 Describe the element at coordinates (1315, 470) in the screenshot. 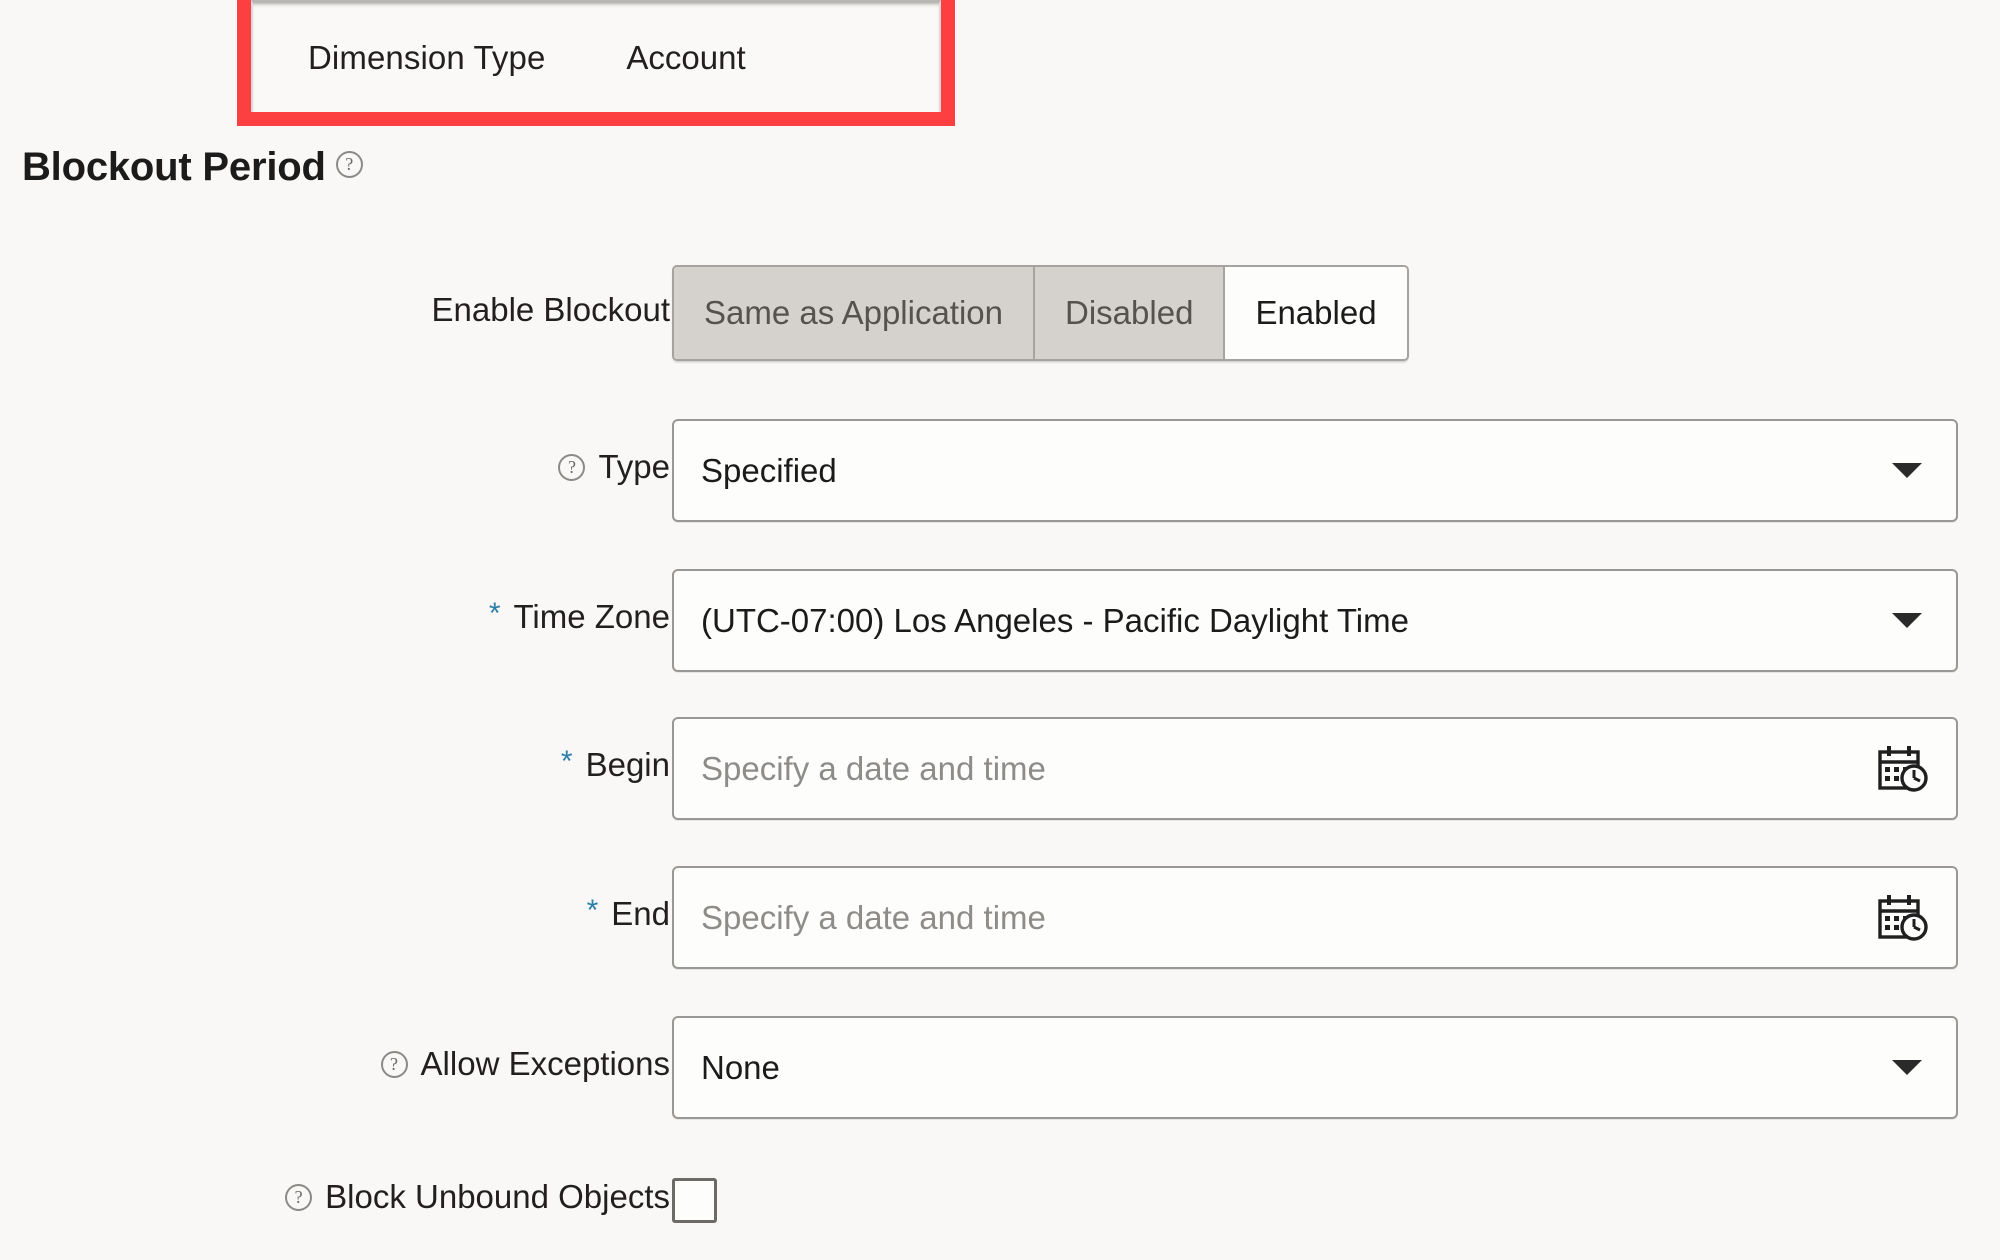

I see `type-dropdown: Specified` at that location.